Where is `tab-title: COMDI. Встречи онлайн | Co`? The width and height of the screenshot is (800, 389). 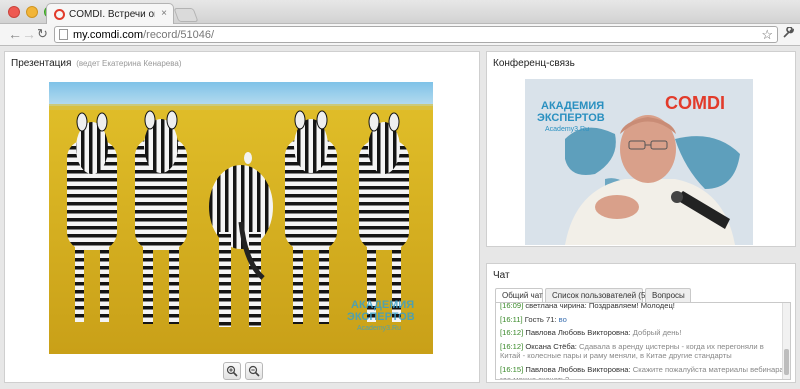
tab-title: COMDI. Встречи онлайн | Co is located at coordinates (112, 14).